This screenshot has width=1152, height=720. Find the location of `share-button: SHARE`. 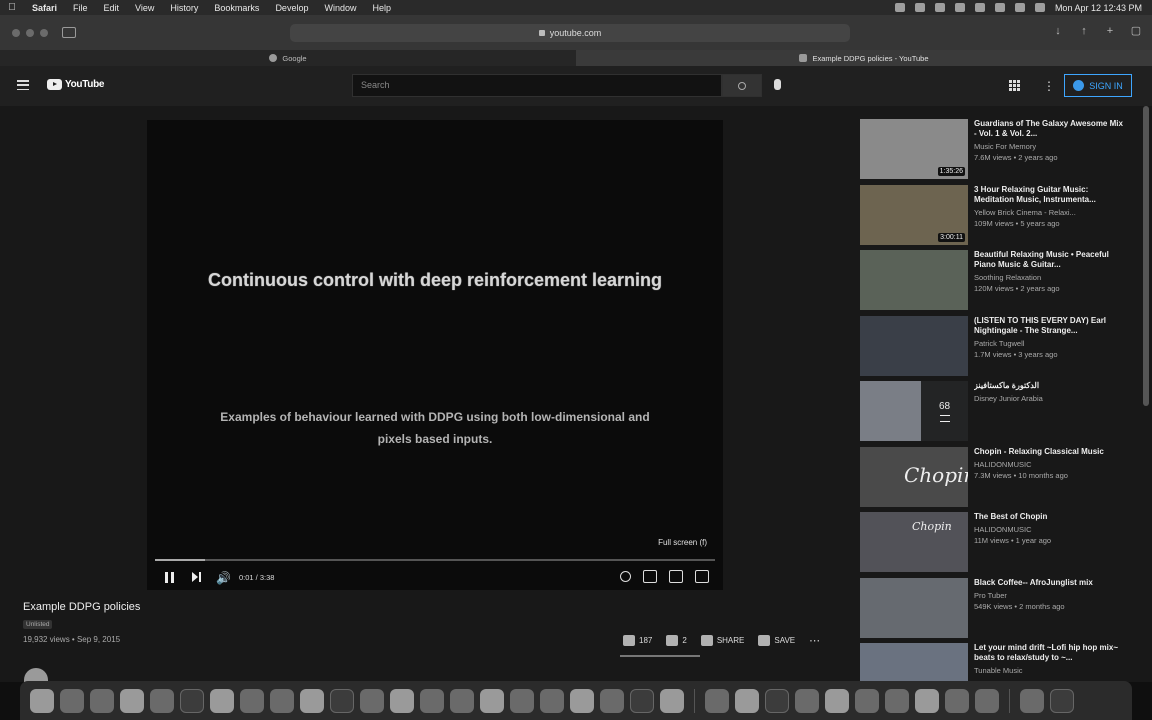

share-button: SHARE is located at coordinates (722, 640).